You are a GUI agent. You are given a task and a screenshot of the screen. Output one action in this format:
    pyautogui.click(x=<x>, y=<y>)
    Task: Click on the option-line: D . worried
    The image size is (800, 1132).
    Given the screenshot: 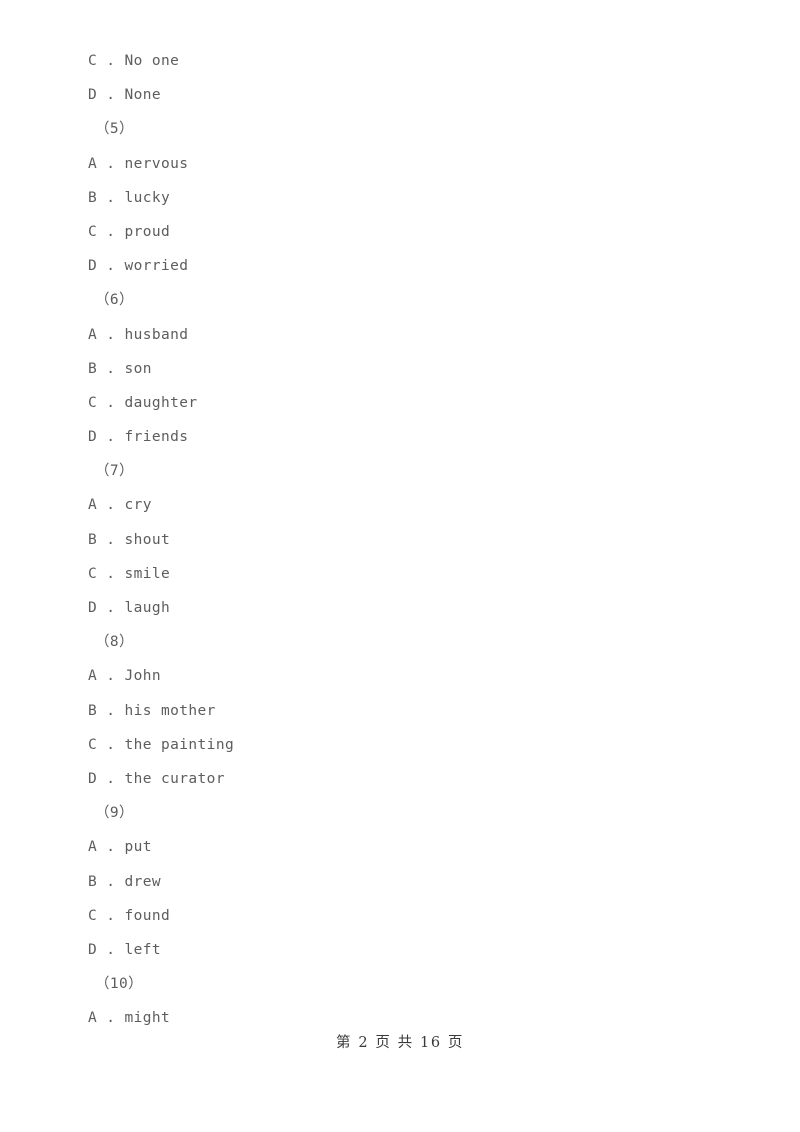 What is the action you would take?
    pyautogui.click(x=138, y=266)
    